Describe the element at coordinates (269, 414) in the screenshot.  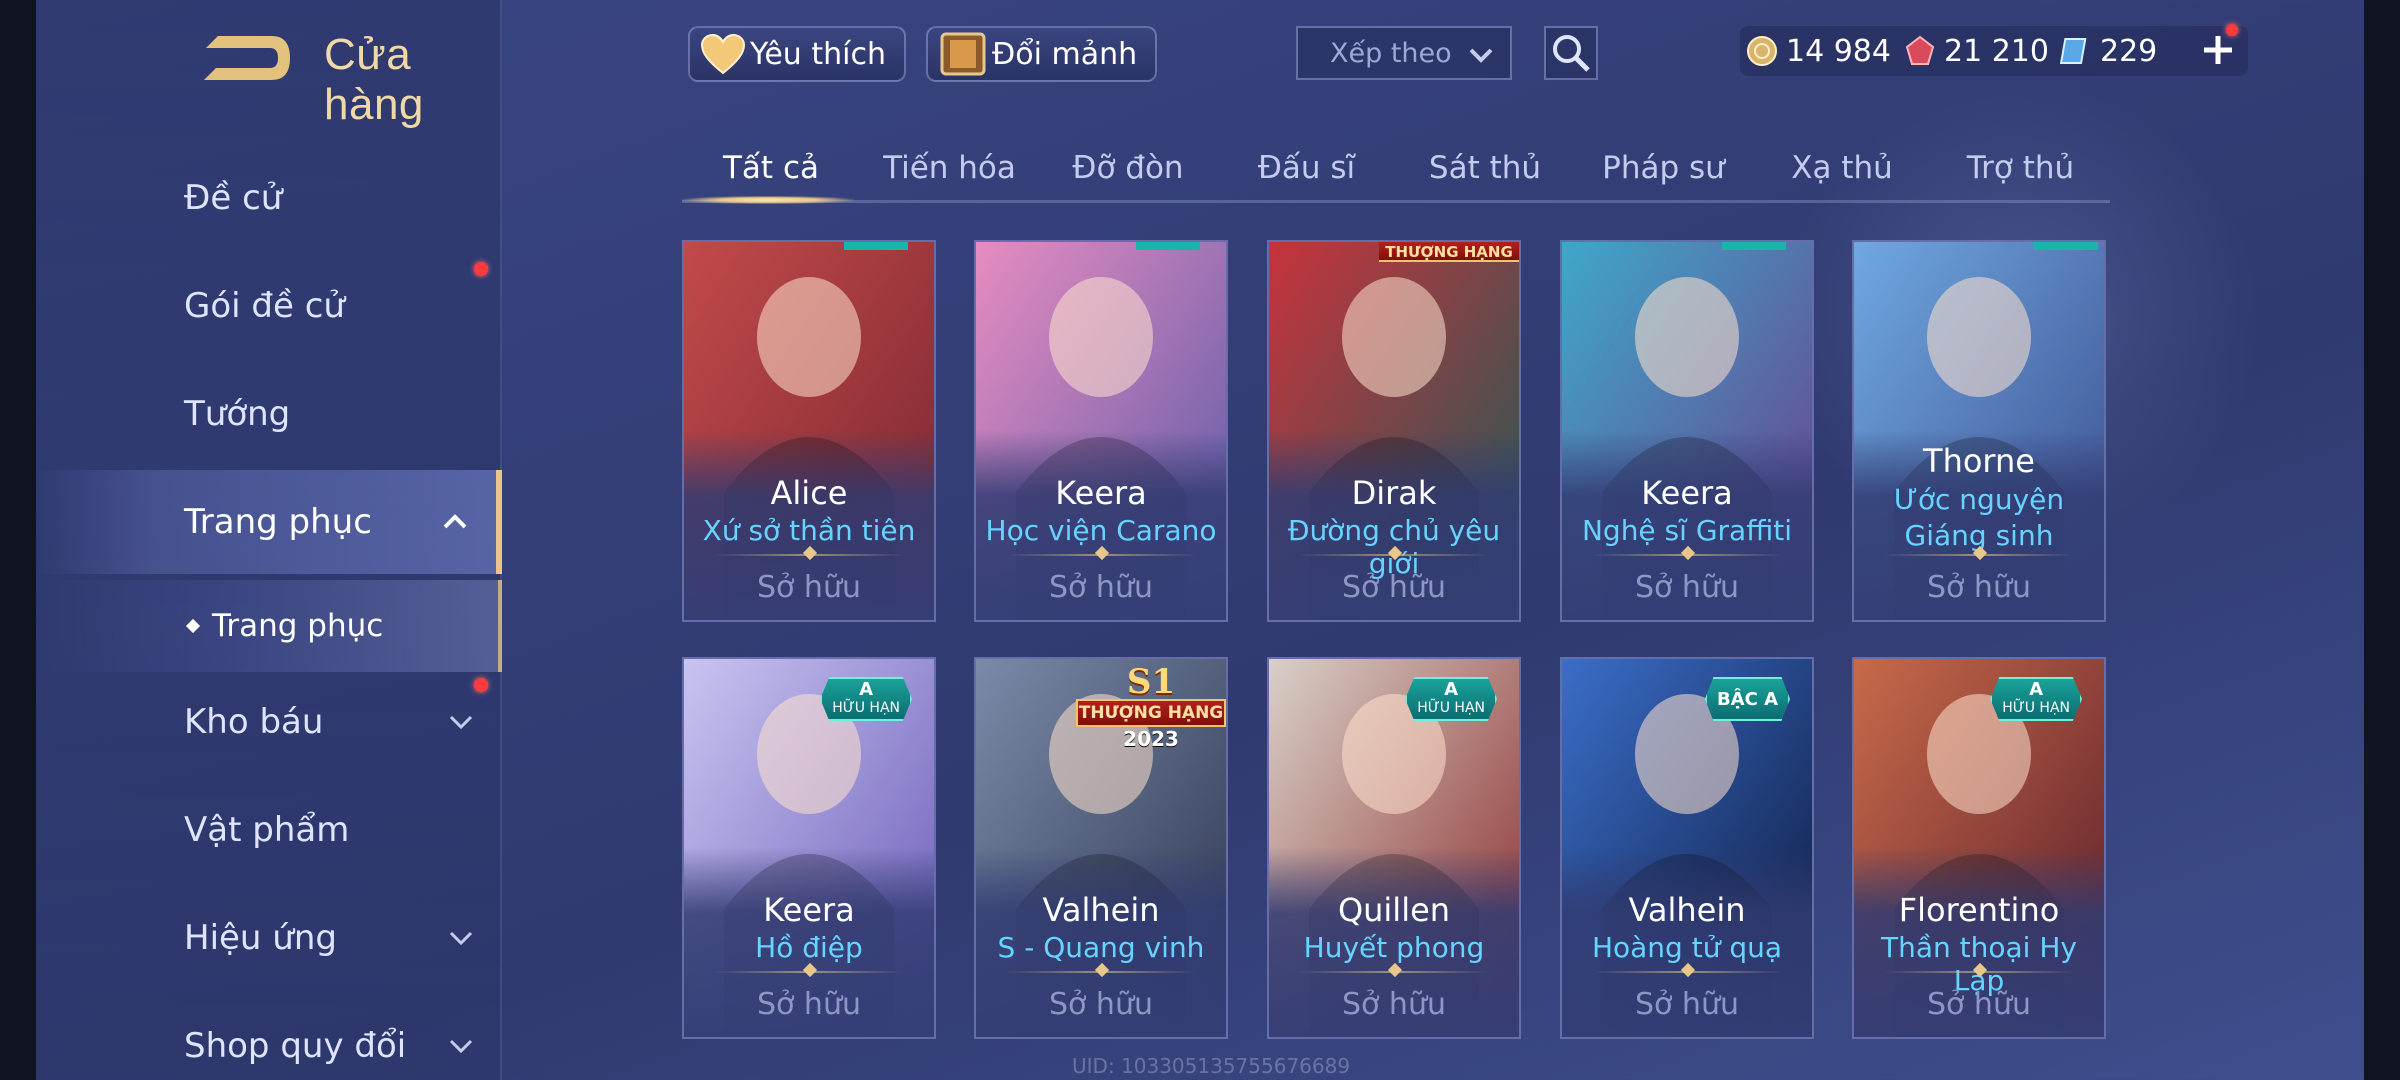
I see `sidebar-item-heroes: Tướng` at that location.